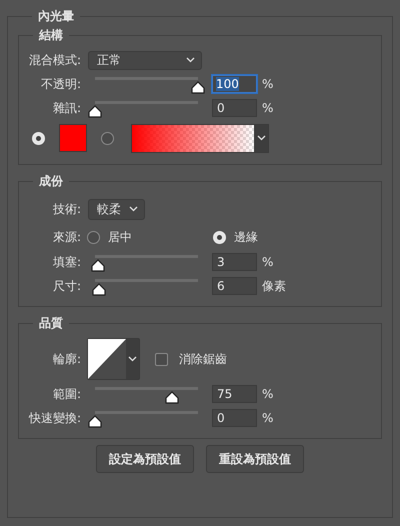 This screenshot has height=526, width=400. What do you see at coordinates (66, 237) in the screenshot?
I see `source-label: 來源:` at bounding box center [66, 237].